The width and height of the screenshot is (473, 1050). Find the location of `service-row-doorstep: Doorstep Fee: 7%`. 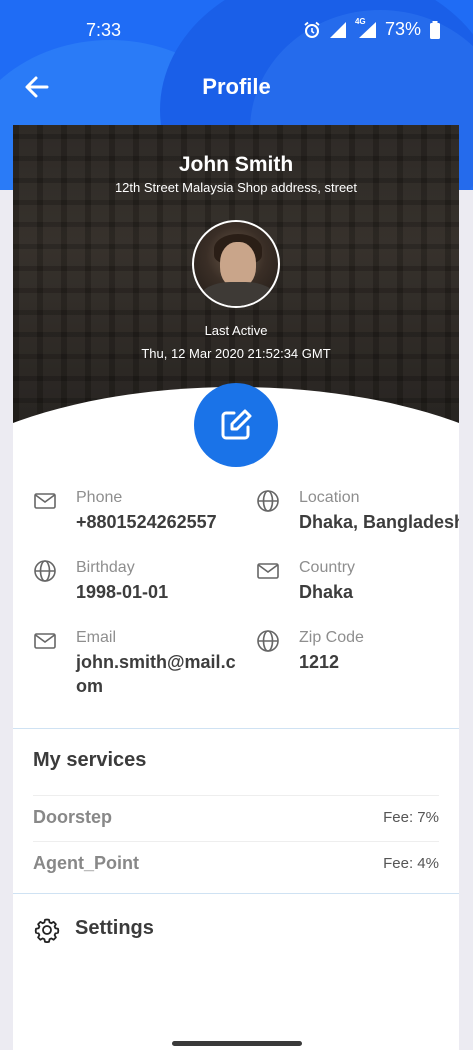

service-row-doorstep: Doorstep Fee: 7% is located at coordinates (236, 819).